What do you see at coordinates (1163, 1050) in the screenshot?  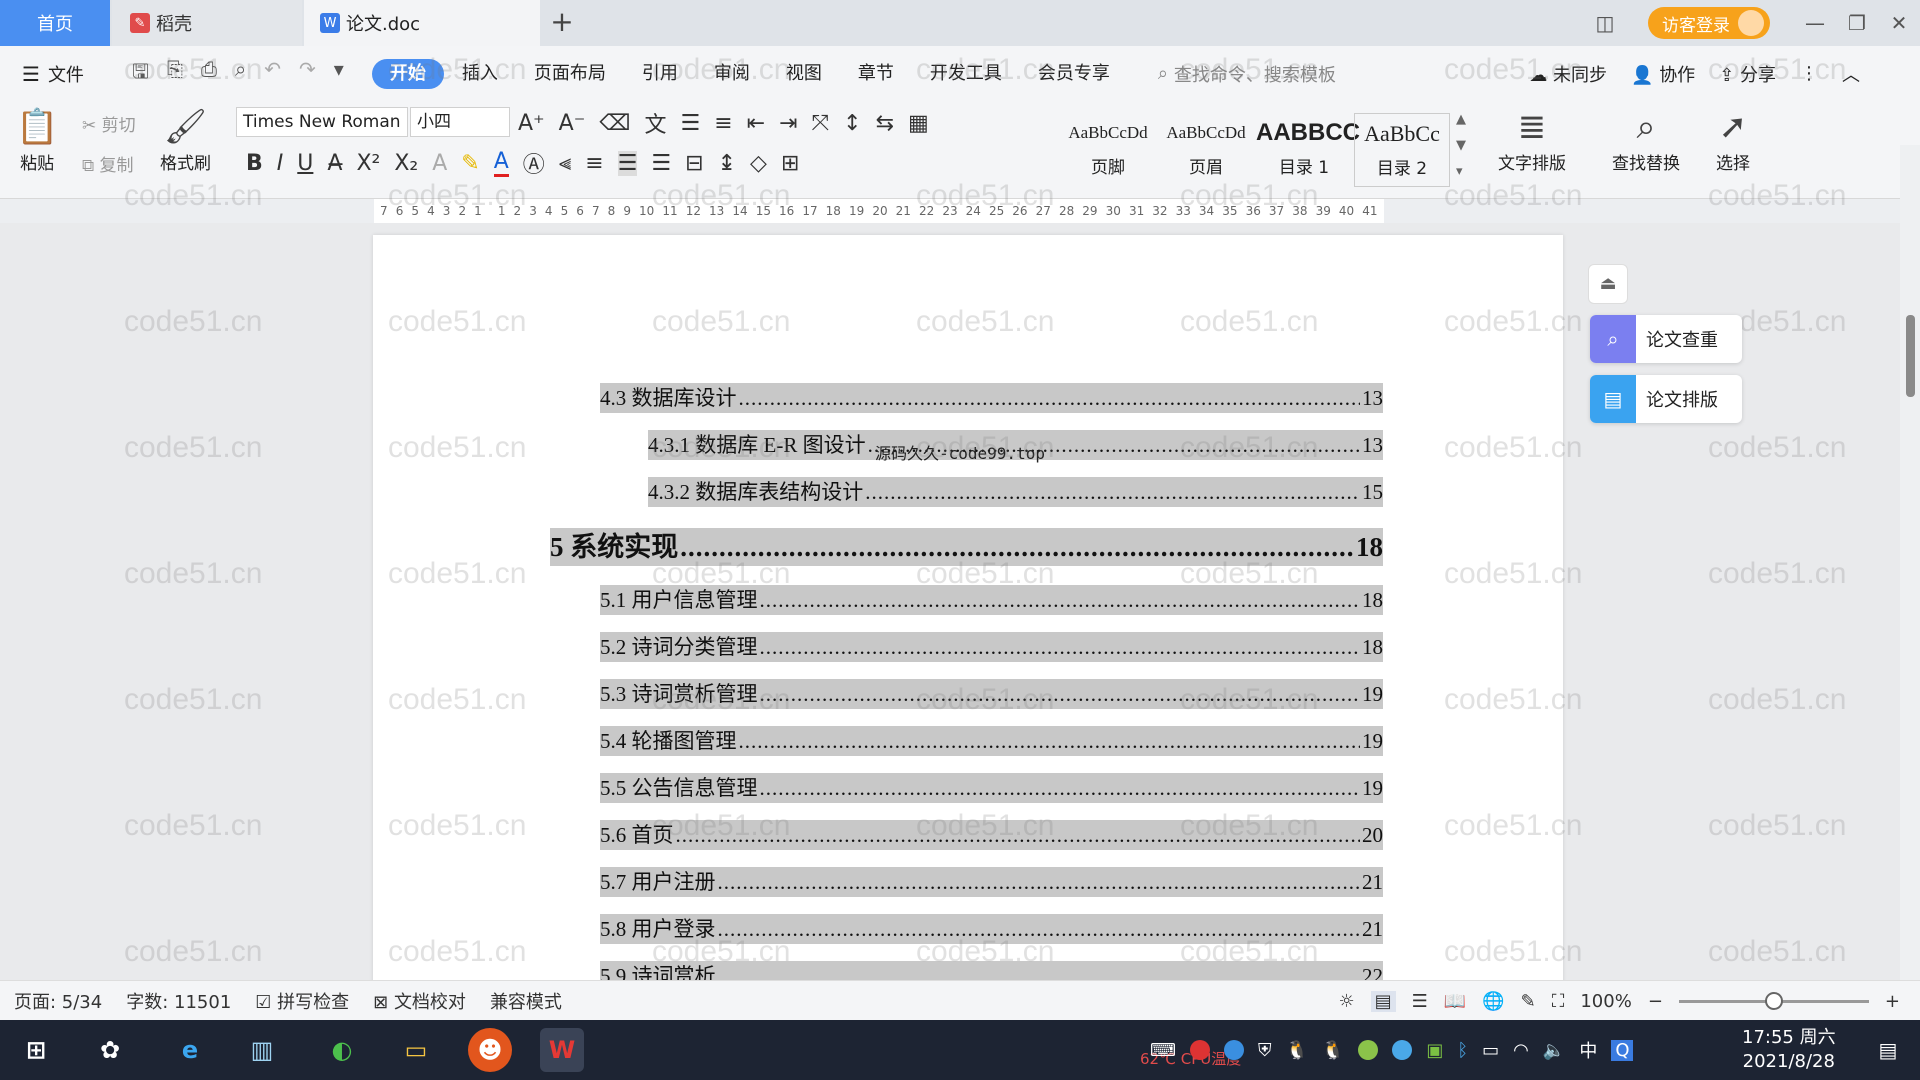 I see `keyboard-icon: ⌨` at bounding box center [1163, 1050].